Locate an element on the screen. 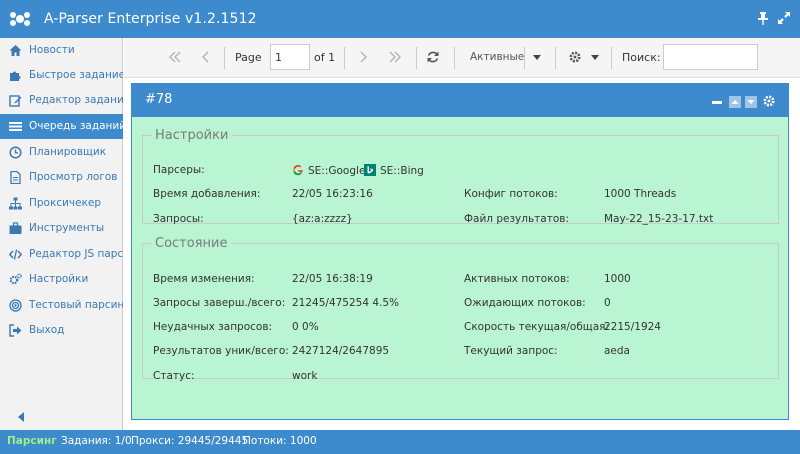 This screenshot has height=454, width=800. parsers-label: Парсеры: is located at coordinates (179, 170).